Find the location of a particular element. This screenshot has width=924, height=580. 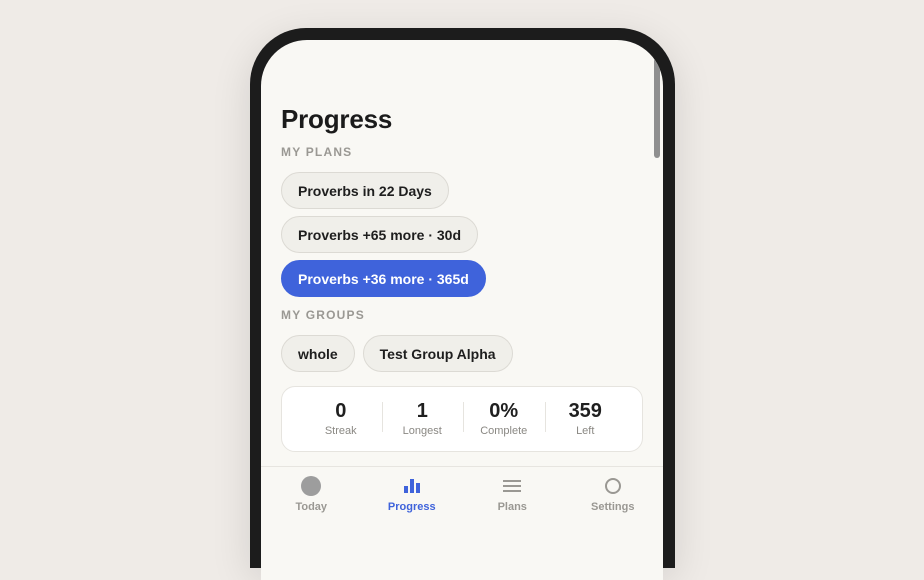

stat-complete: 0% Complete is located at coordinates (504, 419).